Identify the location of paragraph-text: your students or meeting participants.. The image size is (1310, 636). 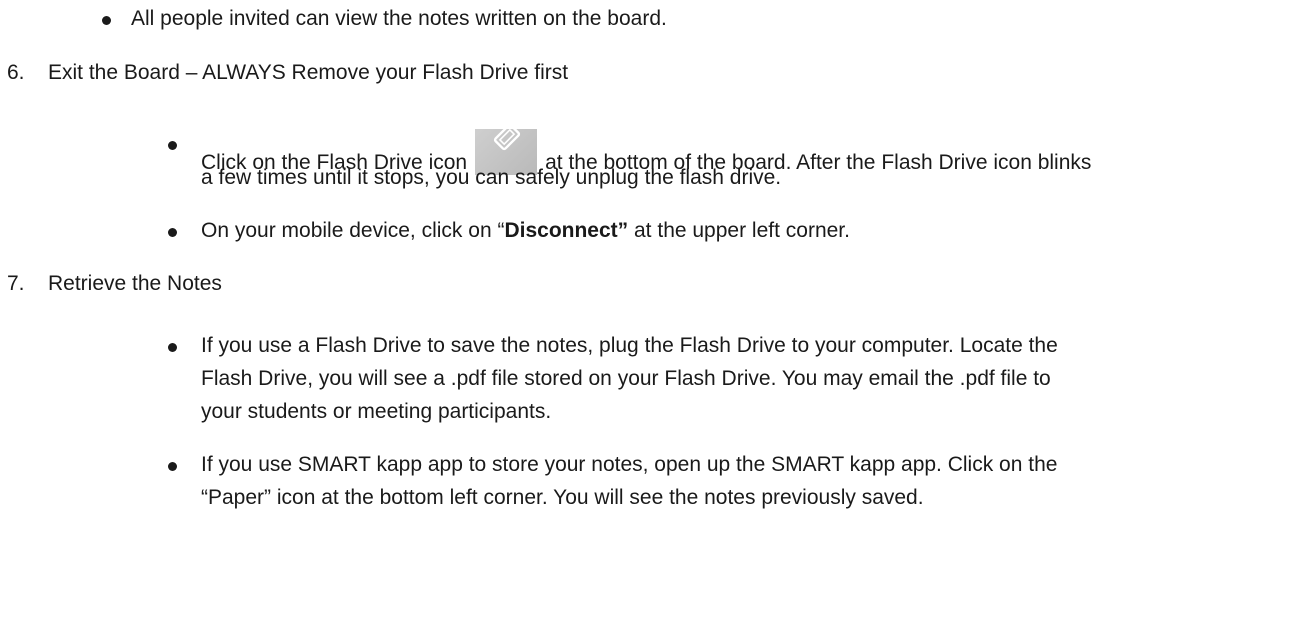
(376, 411).